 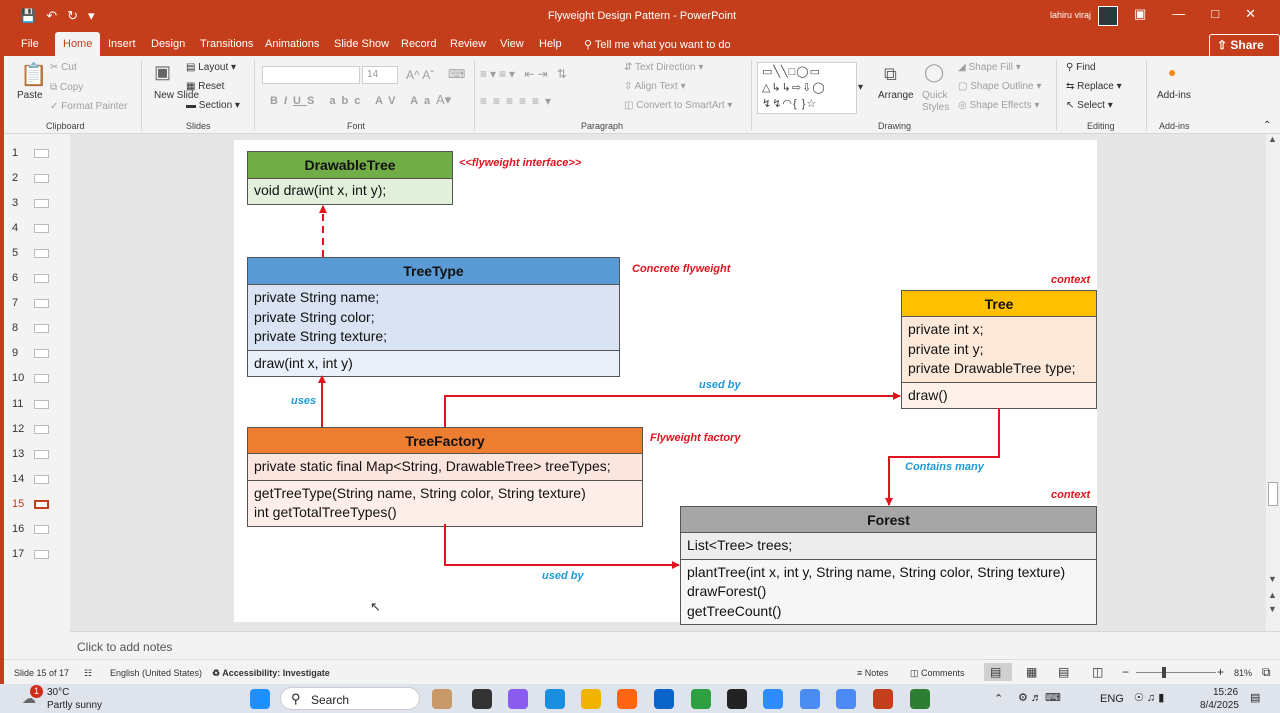 I want to click on alignment-icons: ≡≡≡≡≡▾, so click(x=518, y=101).